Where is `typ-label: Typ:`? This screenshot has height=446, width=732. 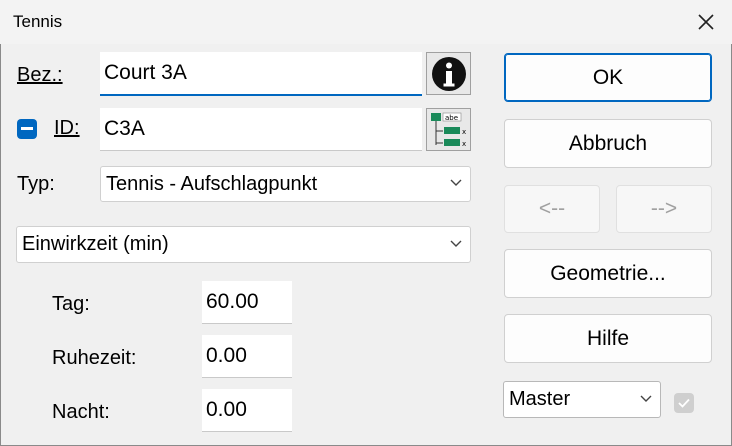 typ-label: Typ: is located at coordinates (36, 184).